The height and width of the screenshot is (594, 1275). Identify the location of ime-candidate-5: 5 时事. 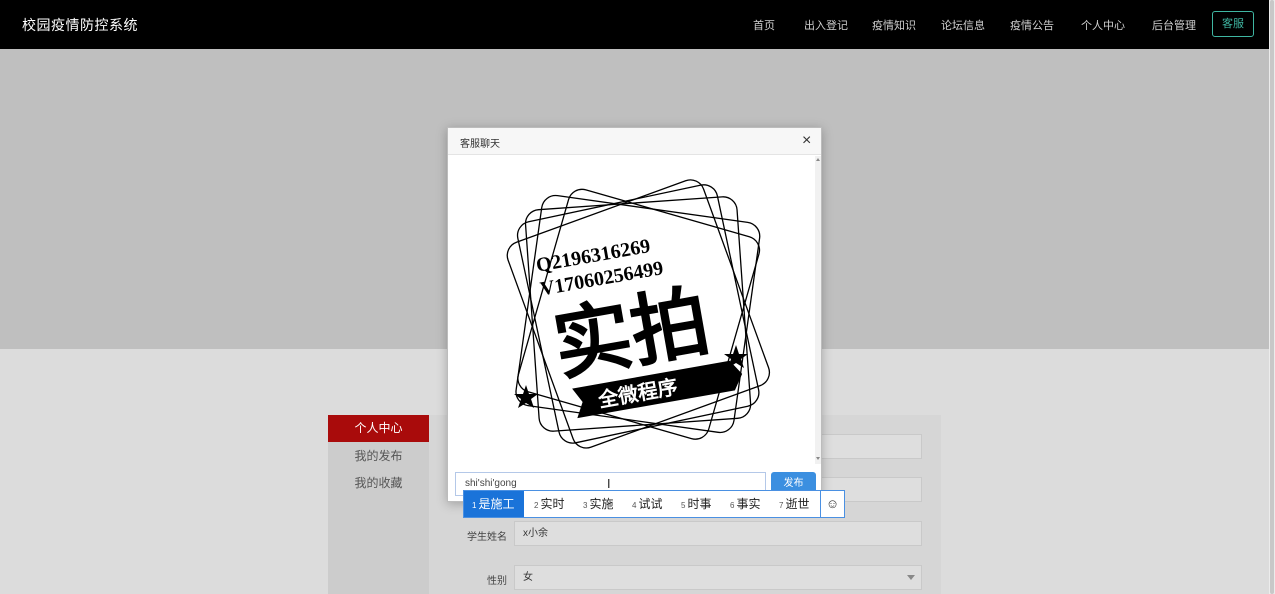
(696, 504).